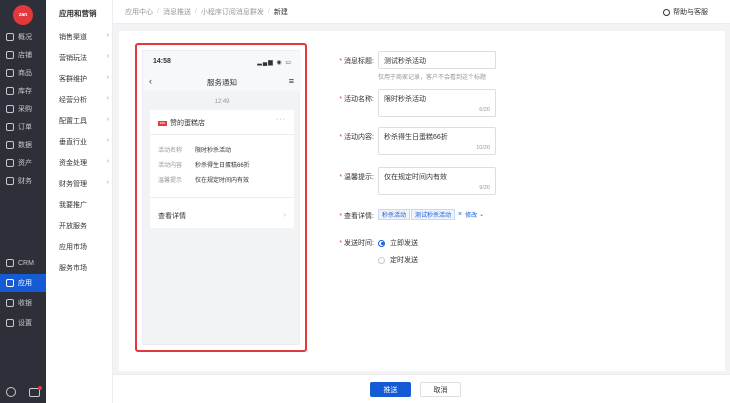 The height and width of the screenshot is (403, 730). Describe the element at coordinates (415, 177) in the screenshot. I see `tip-value: 仅在规定时间内有效` at that location.